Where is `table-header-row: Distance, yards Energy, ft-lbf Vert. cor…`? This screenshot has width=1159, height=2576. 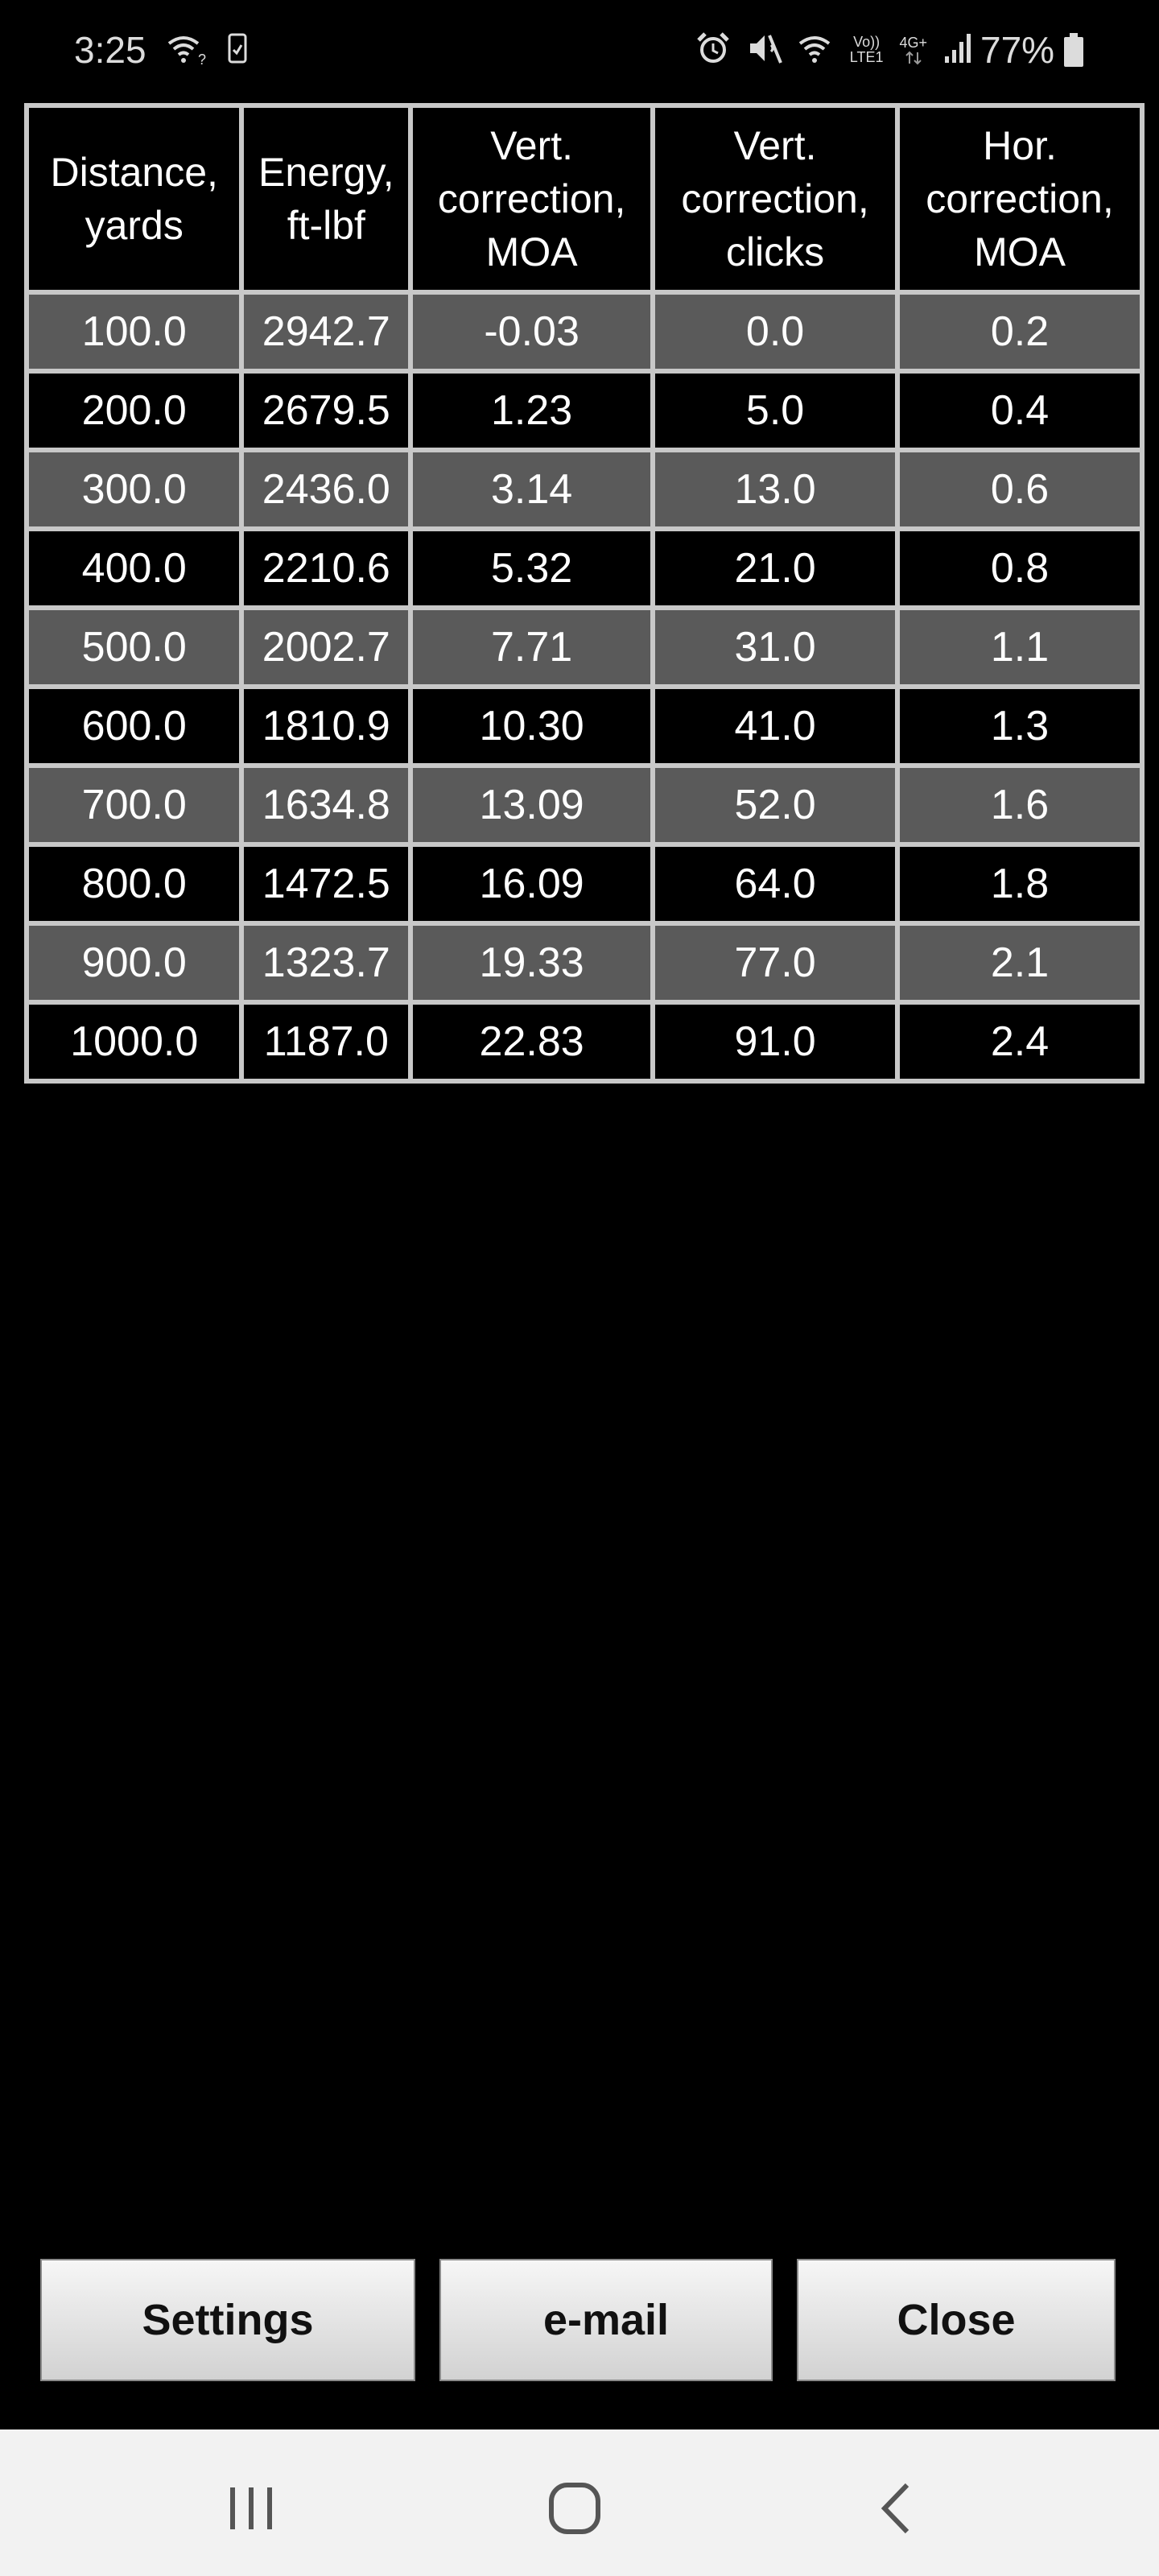
table-header-row: Distance, yards Energy, ft-lbf Vert. cor… is located at coordinates (584, 199).